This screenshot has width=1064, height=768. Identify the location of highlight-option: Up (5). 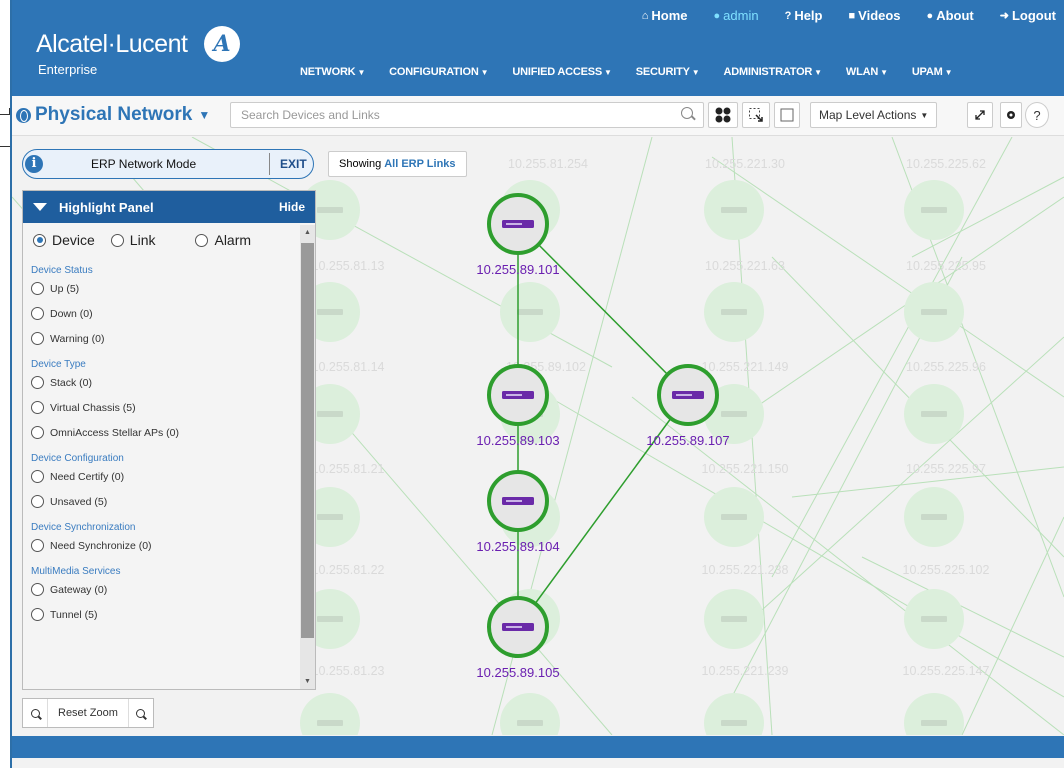
(161, 288).